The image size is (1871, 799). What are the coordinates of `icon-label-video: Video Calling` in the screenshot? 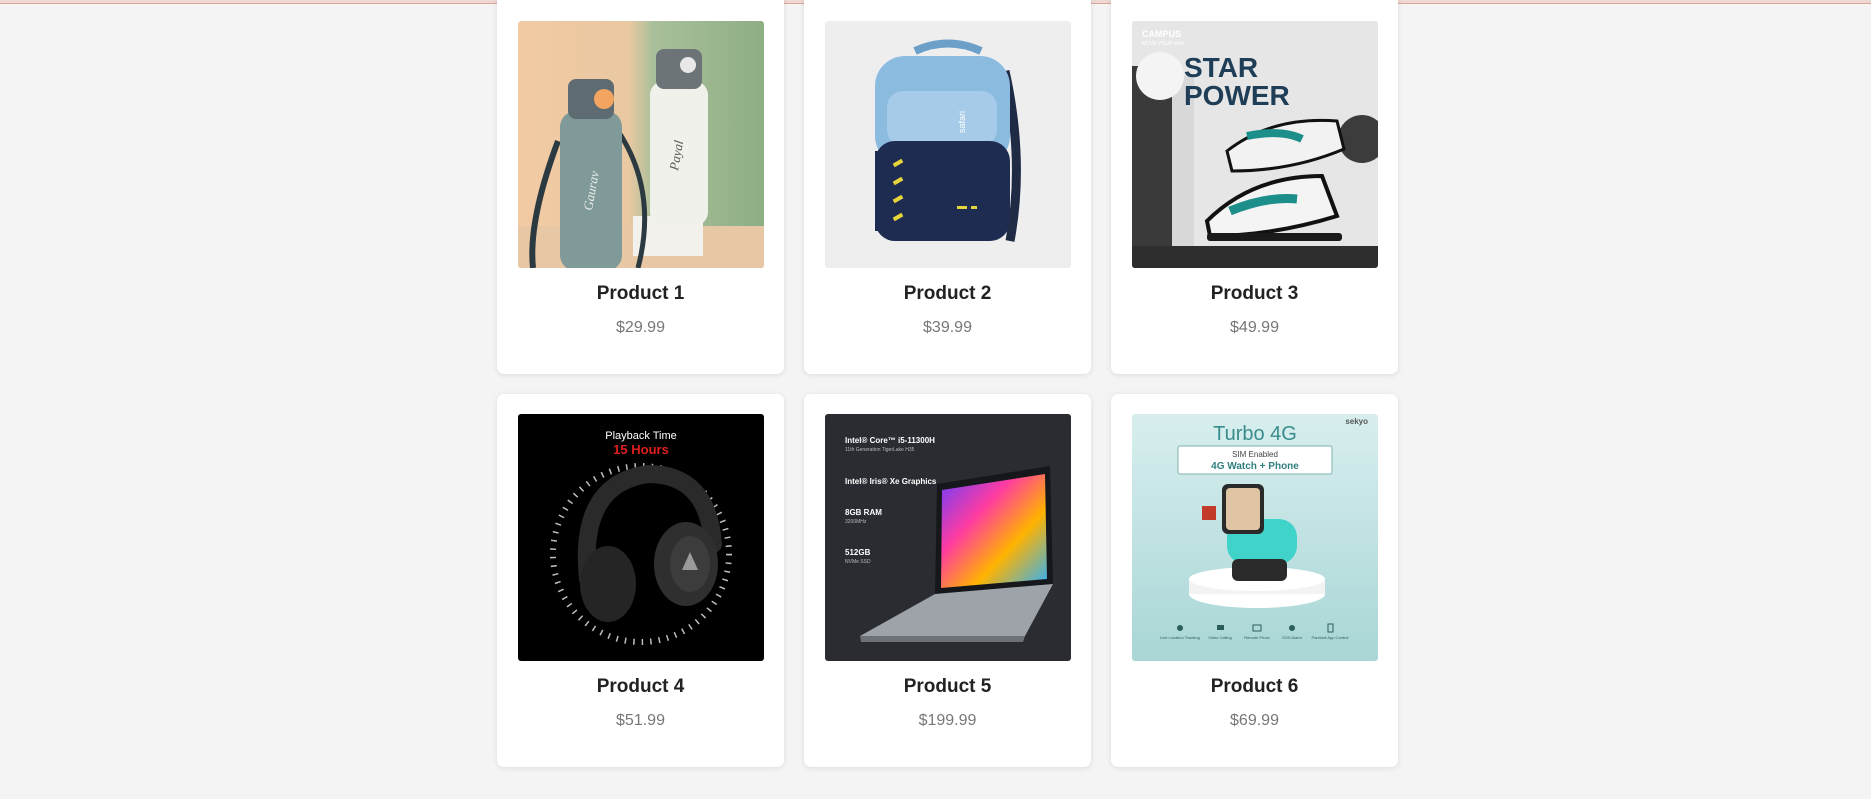 It's located at (1220, 637).